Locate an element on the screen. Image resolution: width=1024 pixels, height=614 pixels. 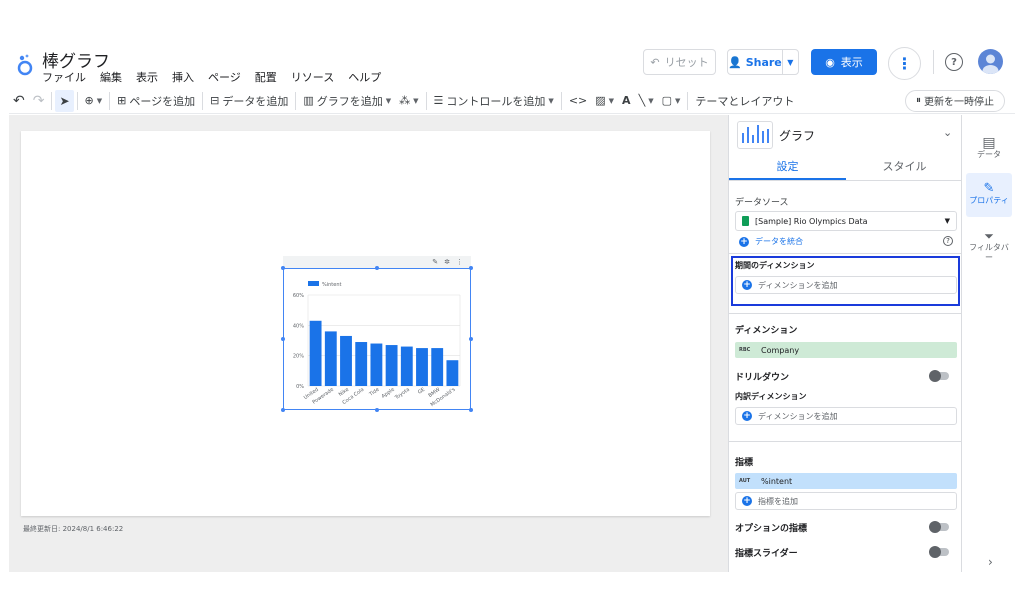
tab-style: スタイル is located at coordinates (903, 167).